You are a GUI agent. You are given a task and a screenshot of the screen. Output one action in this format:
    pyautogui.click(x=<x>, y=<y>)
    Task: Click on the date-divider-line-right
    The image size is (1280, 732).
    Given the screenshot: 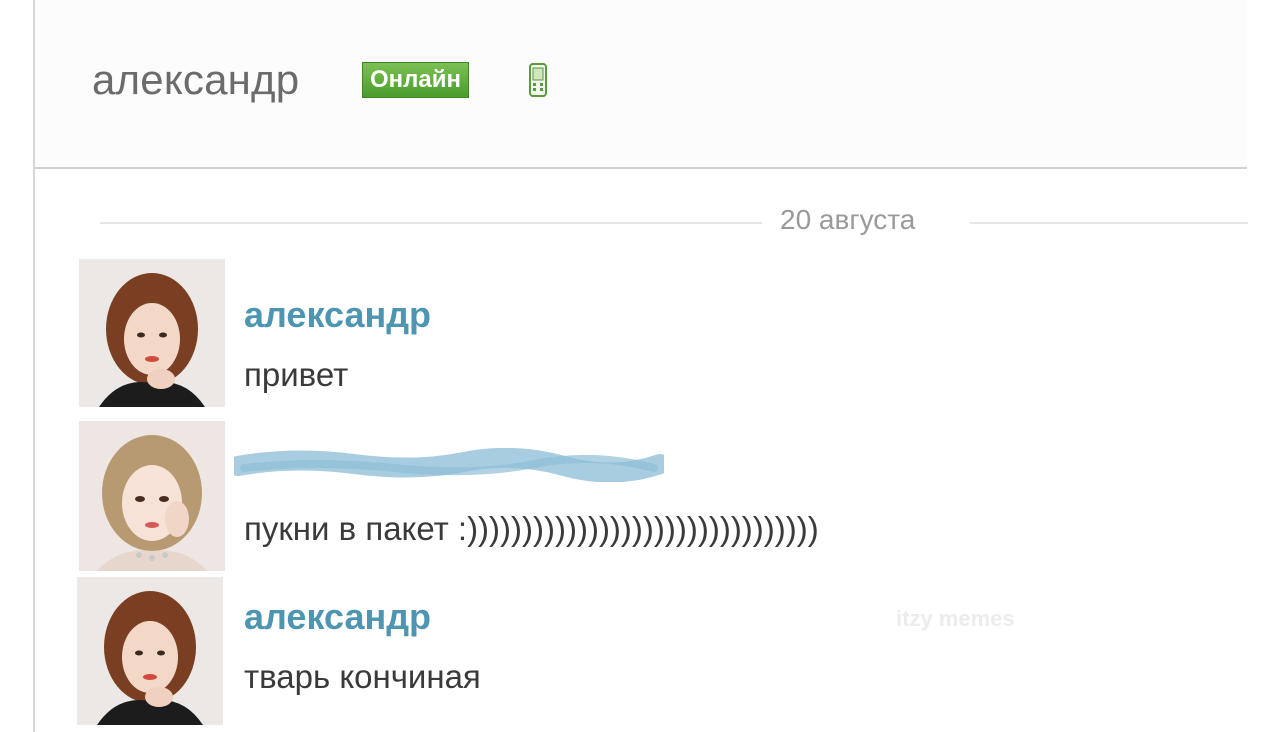 What is the action you would take?
    pyautogui.click(x=1109, y=223)
    